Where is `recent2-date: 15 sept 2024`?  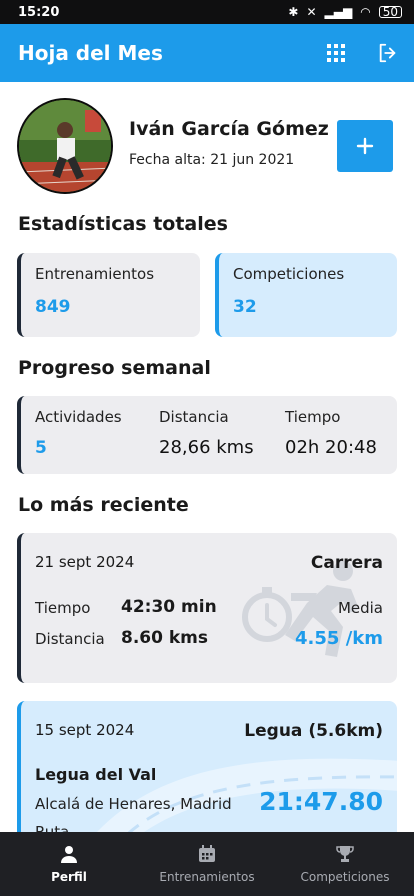
recent2-date: 15 sept 2024 is located at coordinates (85, 730).